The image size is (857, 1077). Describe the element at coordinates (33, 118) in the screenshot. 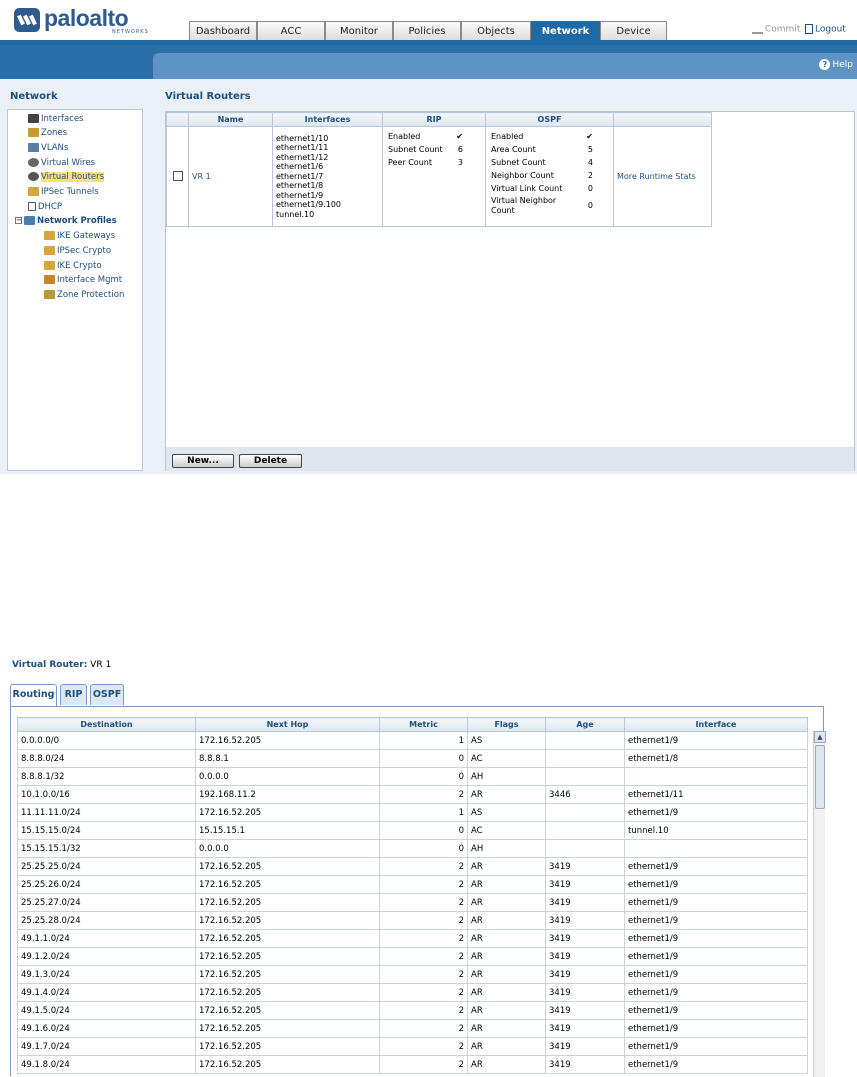

I see `interfaces-icon` at that location.